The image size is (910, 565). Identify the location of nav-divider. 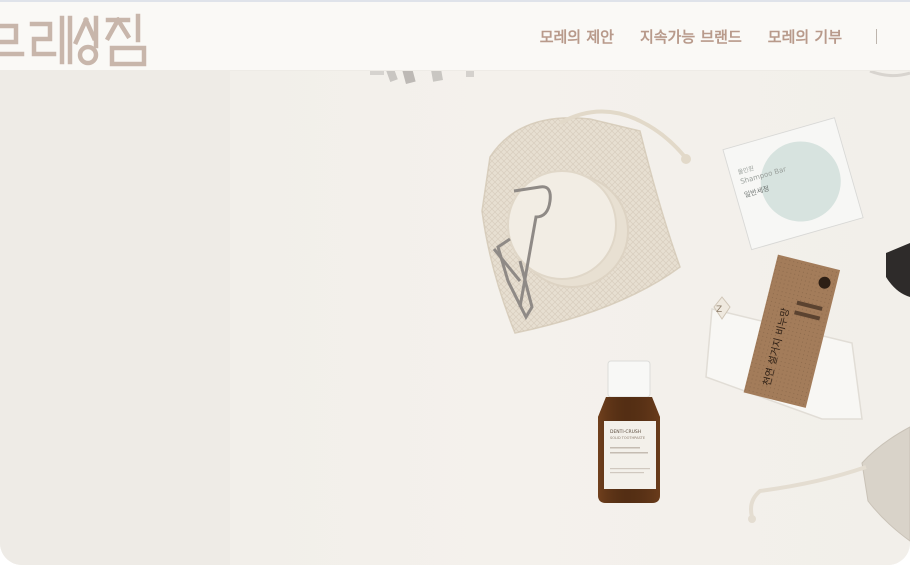
(876, 36).